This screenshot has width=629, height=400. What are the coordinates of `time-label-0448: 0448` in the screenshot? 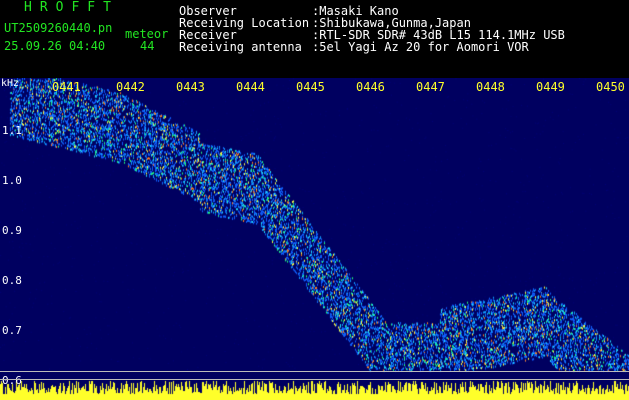 It's located at (490, 87).